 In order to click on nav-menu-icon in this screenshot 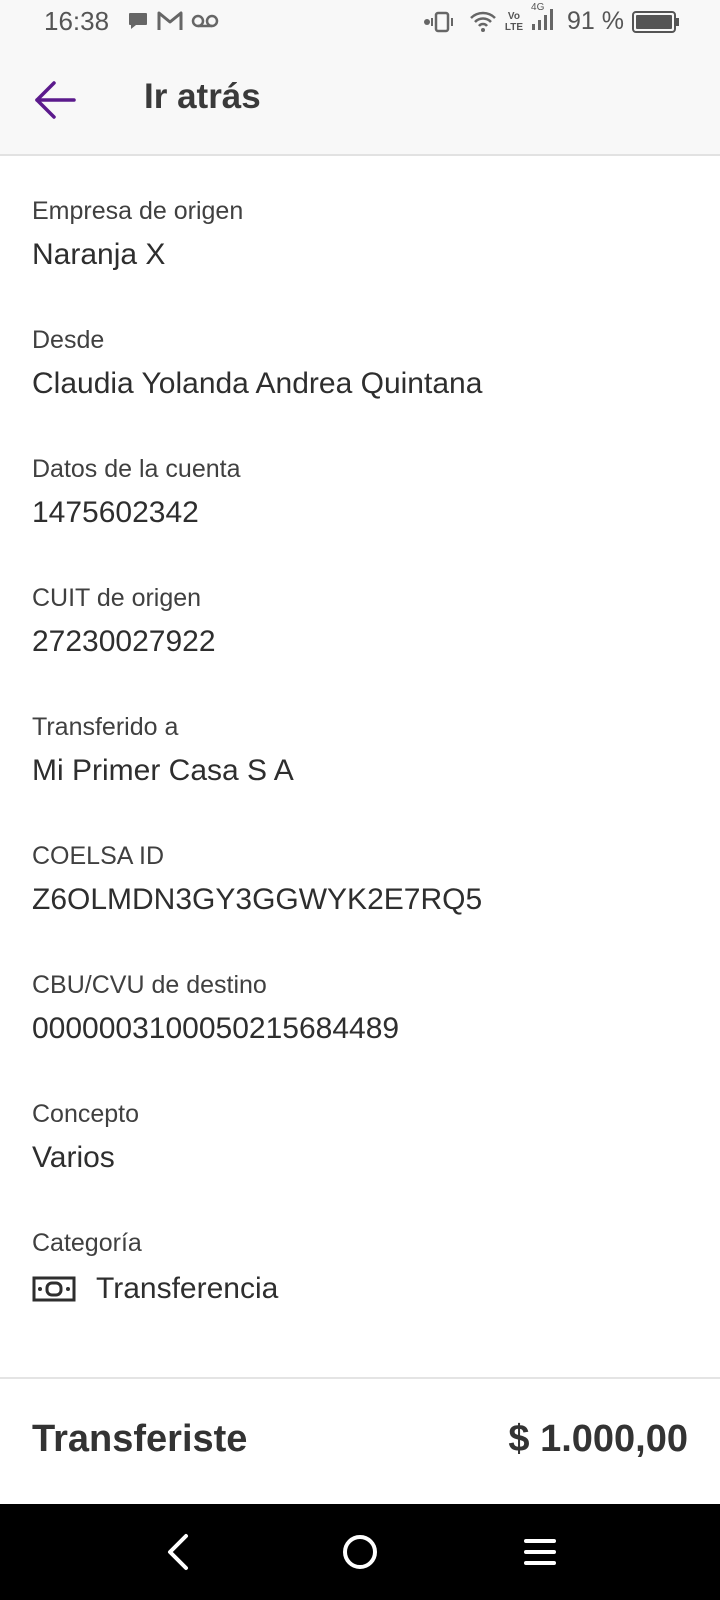, I will do `click(540, 1552)`.